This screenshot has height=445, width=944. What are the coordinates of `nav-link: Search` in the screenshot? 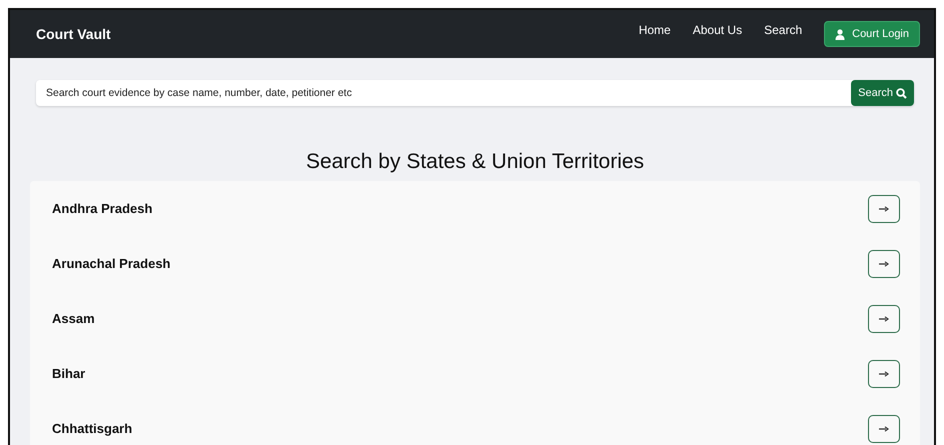 It's located at (783, 30).